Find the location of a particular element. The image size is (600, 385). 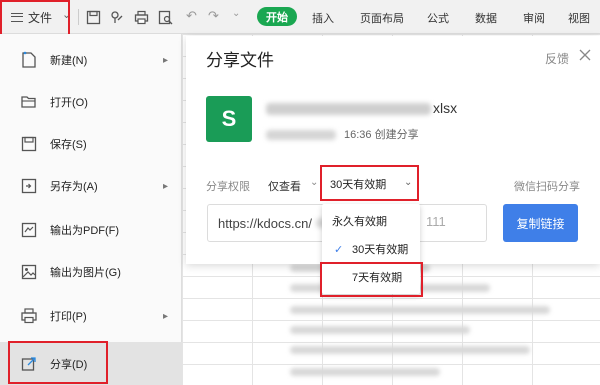

top-toolbar: 文件 ⌄ ↶ ↷ ⌄ 开始 插入 页面布局 公式 数据 审阅 视图 is located at coordinates (300, 17).